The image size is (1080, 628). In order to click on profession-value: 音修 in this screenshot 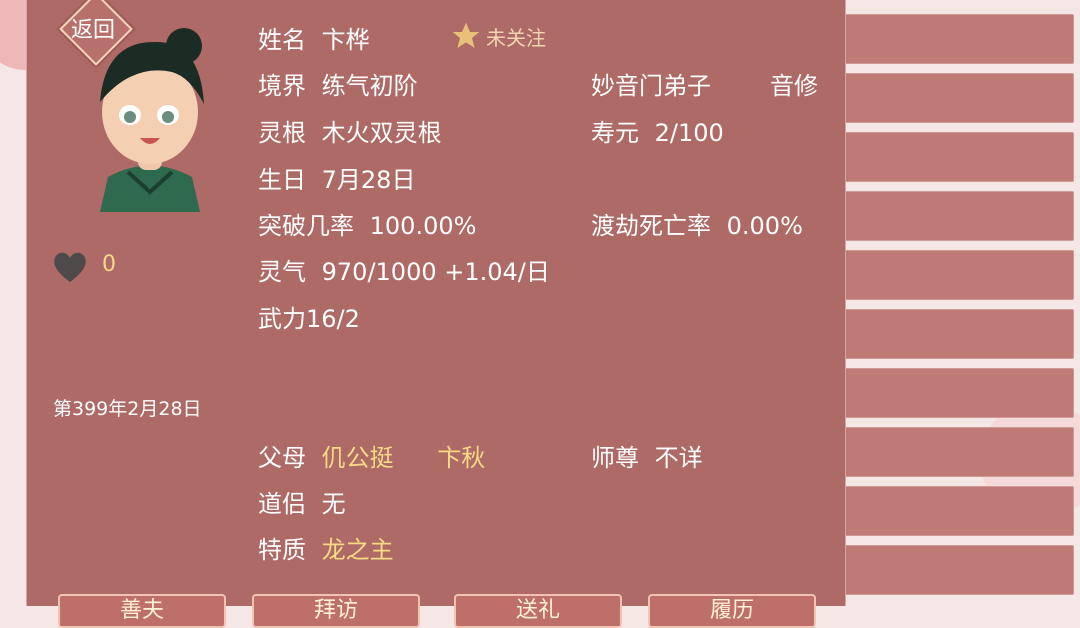, I will do `click(794, 86)`.